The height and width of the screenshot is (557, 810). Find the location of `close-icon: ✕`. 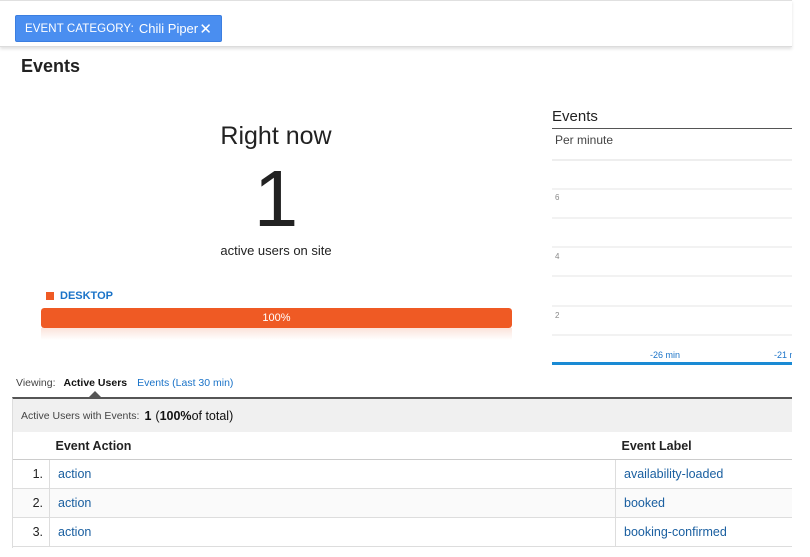

close-icon: ✕ is located at coordinates (205, 29).